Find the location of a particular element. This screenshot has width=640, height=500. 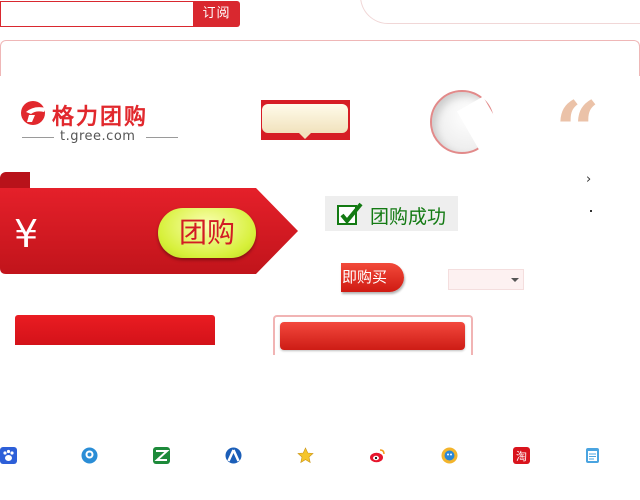

taobao-icon: 淘 is located at coordinates (521, 455).